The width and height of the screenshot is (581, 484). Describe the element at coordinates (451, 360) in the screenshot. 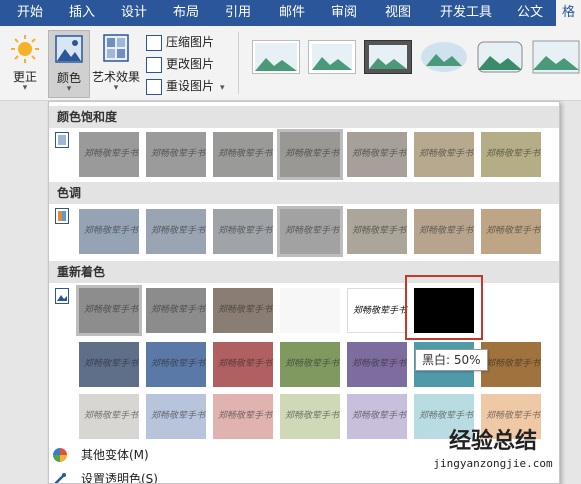

I see `swatch-tooltip: 黑白: 50%` at that location.